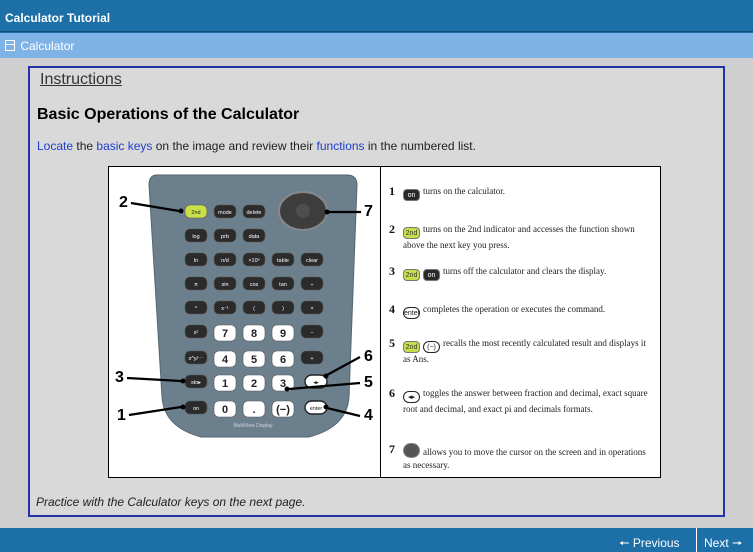 The image size is (753, 552). I want to click on nav-pad-icon, so click(411, 450).